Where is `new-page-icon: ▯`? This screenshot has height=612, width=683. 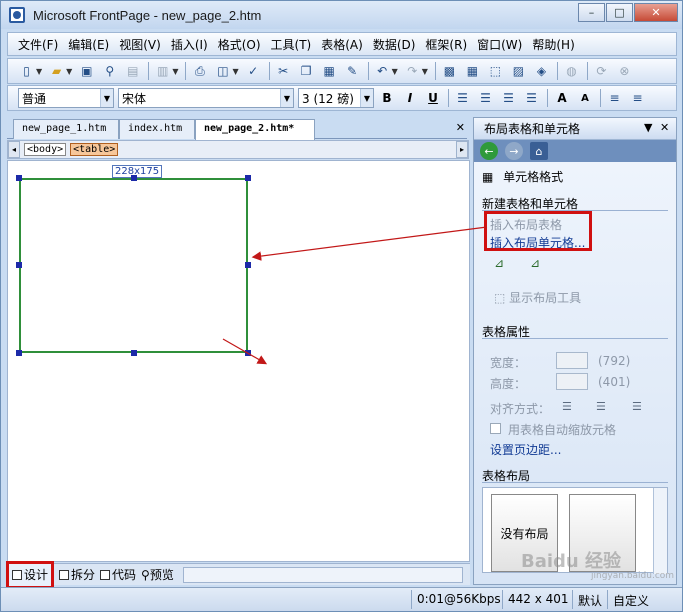 new-page-icon: ▯ is located at coordinates (26, 71).